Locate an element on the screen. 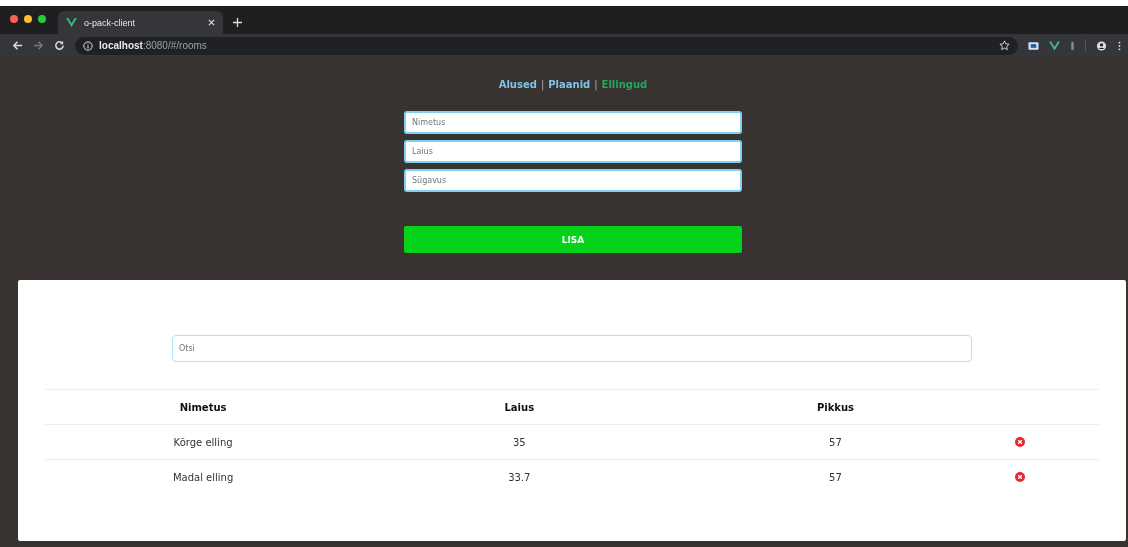 Image resolution: width=1128 pixels, height=547 pixels. search-field: Otsi is located at coordinates (572, 348).